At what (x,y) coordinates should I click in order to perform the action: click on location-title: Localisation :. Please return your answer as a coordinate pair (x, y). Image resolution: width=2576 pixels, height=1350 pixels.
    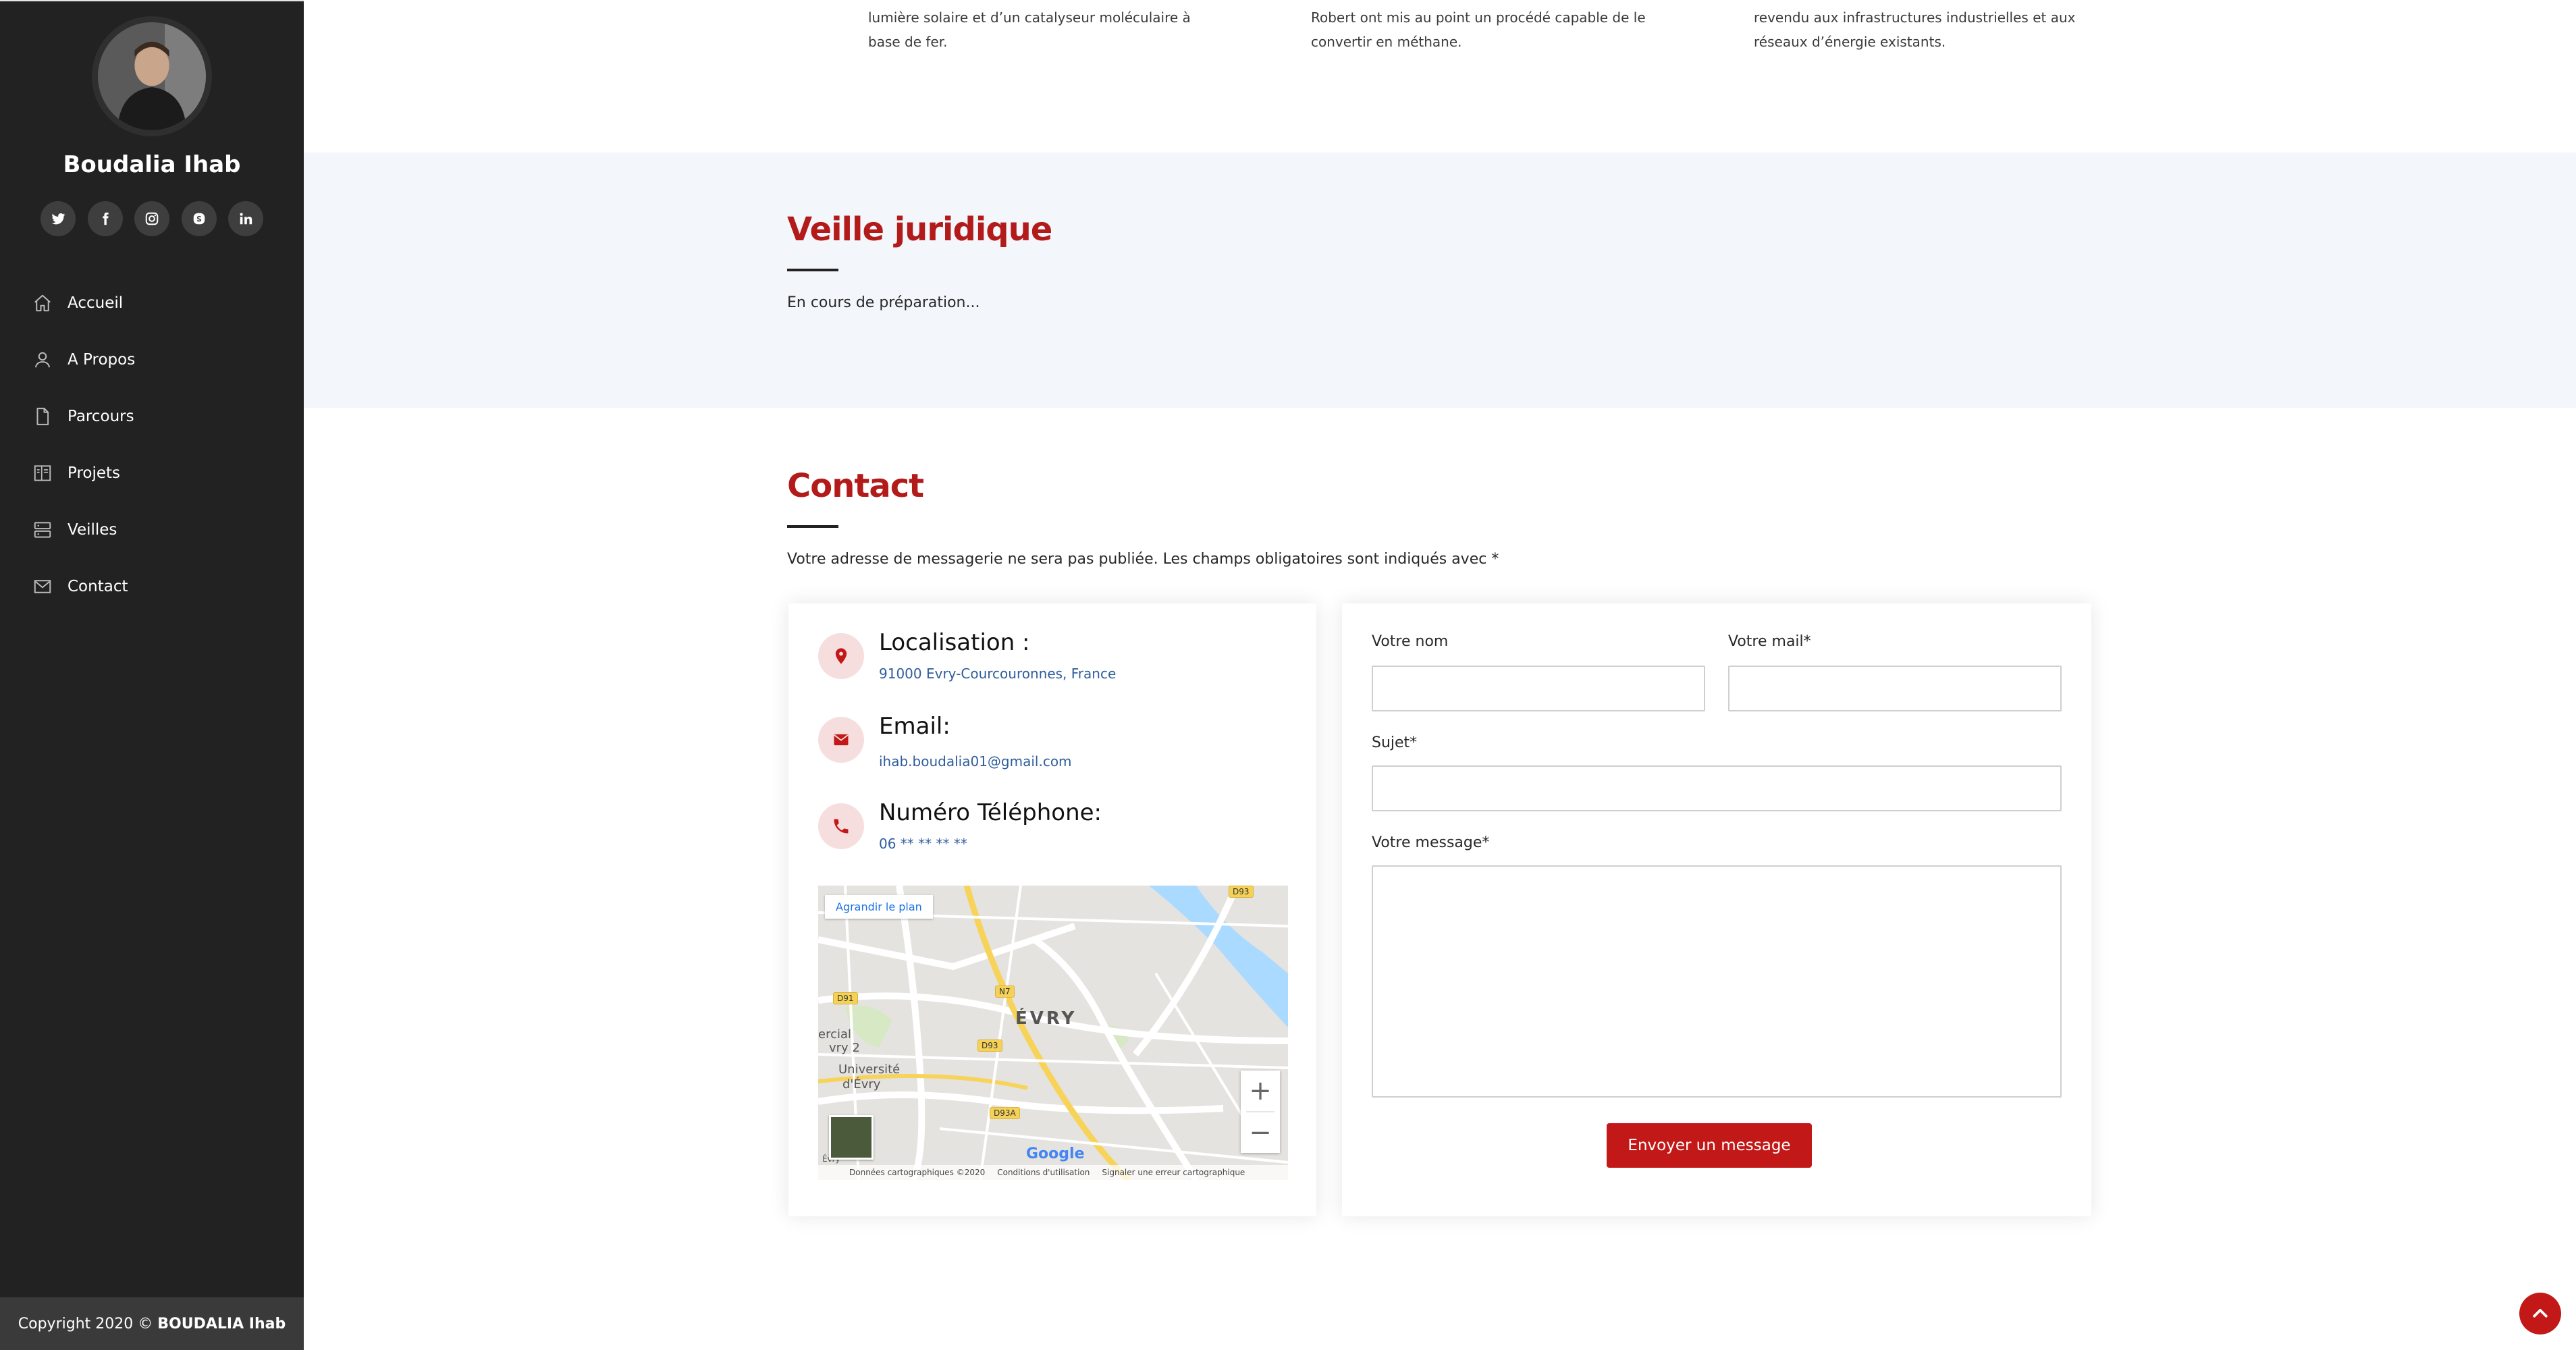
    Looking at the image, I should click on (954, 642).